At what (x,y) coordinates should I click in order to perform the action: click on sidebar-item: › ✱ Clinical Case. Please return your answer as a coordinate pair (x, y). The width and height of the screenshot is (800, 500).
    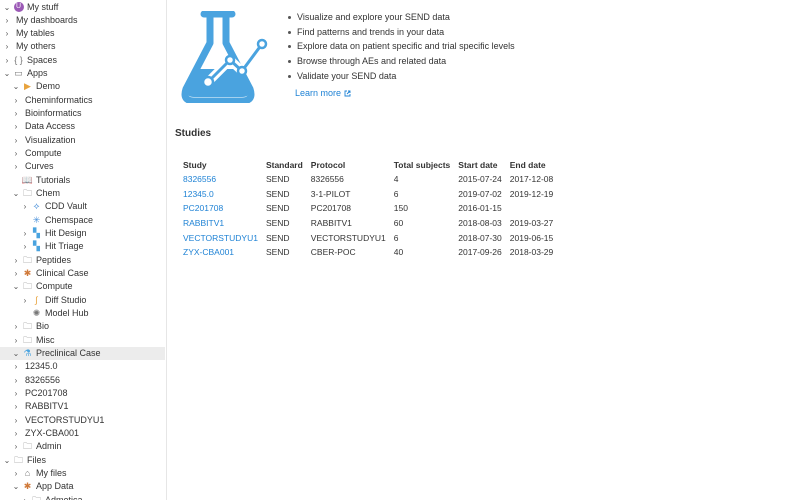
    Looking at the image, I should click on (82, 273).